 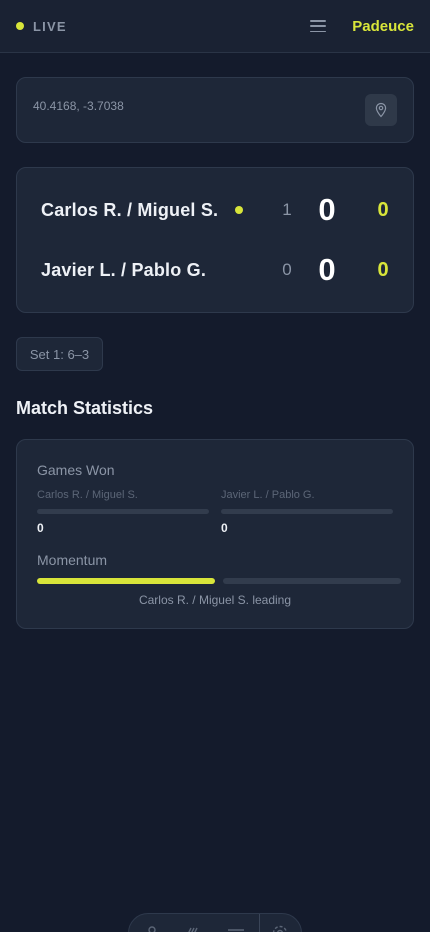 I want to click on games-won-team-2-bar, so click(x=307, y=511).